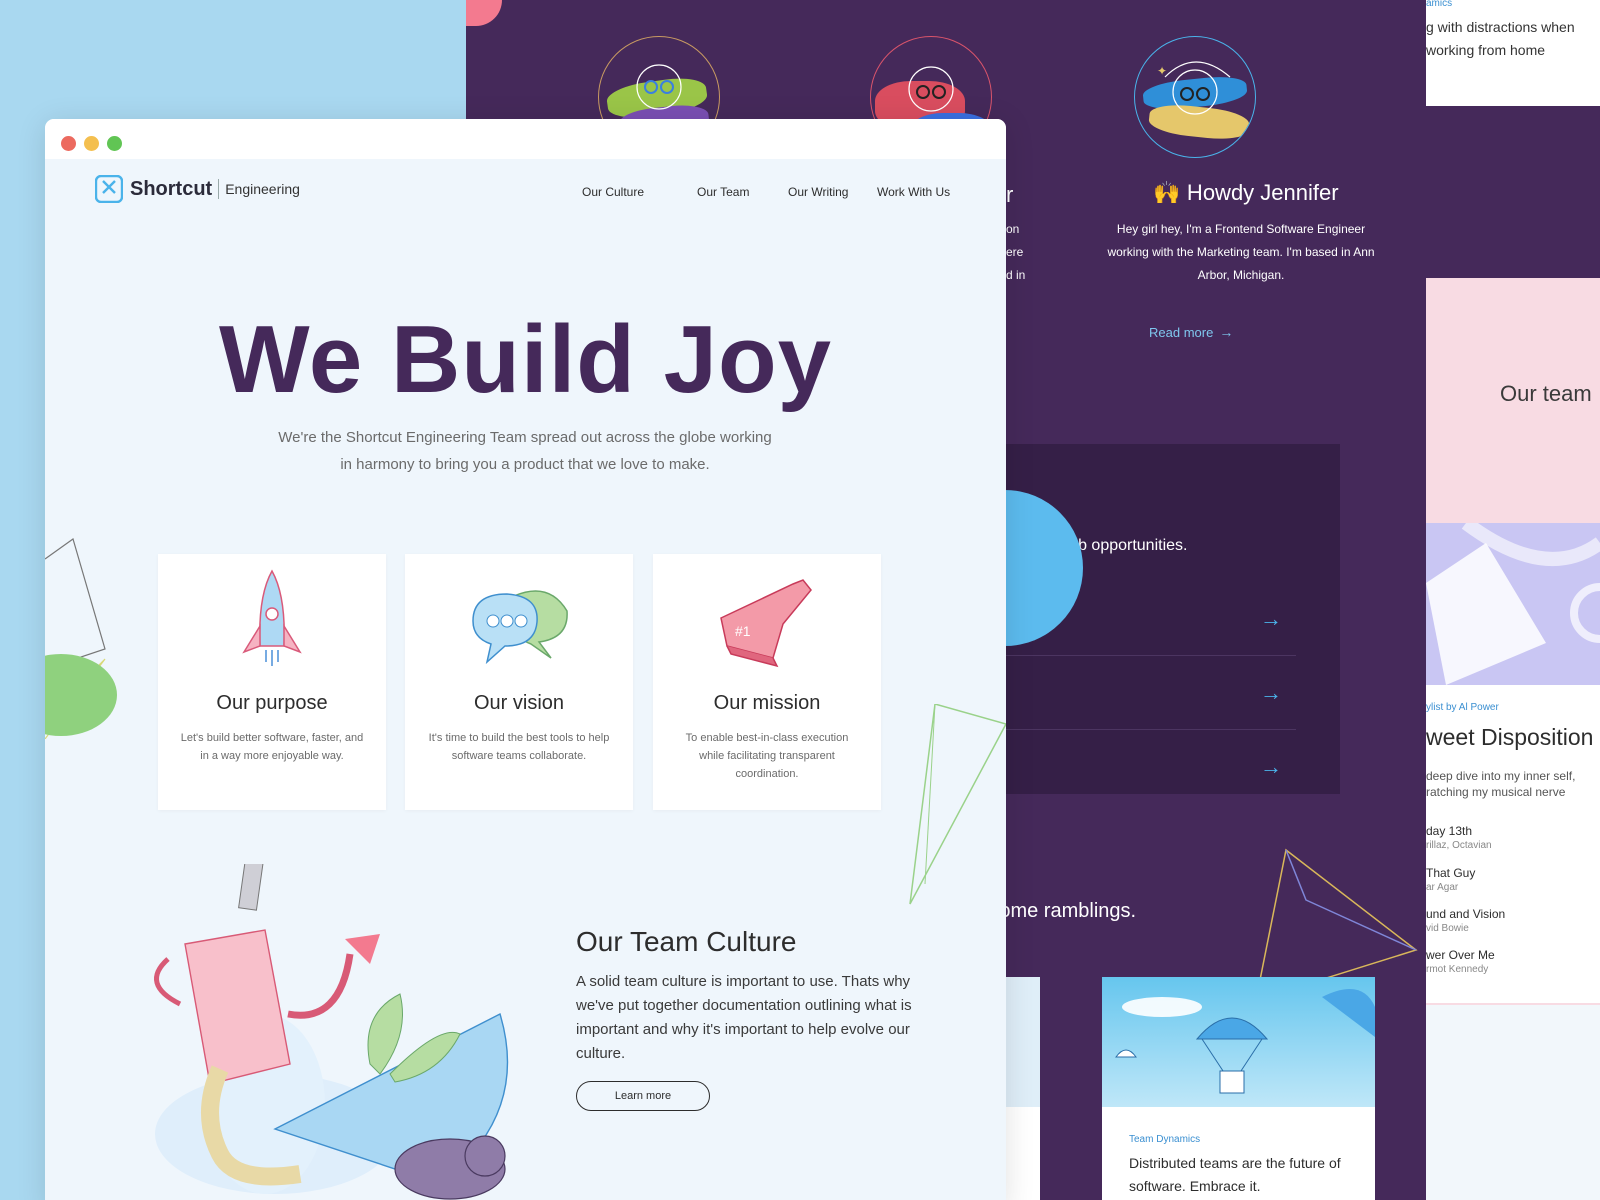  What do you see at coordinates (1195, 97) in the screenshot?
I see `jennifer-avatar: ✦` at bounding box center [1195, 97].